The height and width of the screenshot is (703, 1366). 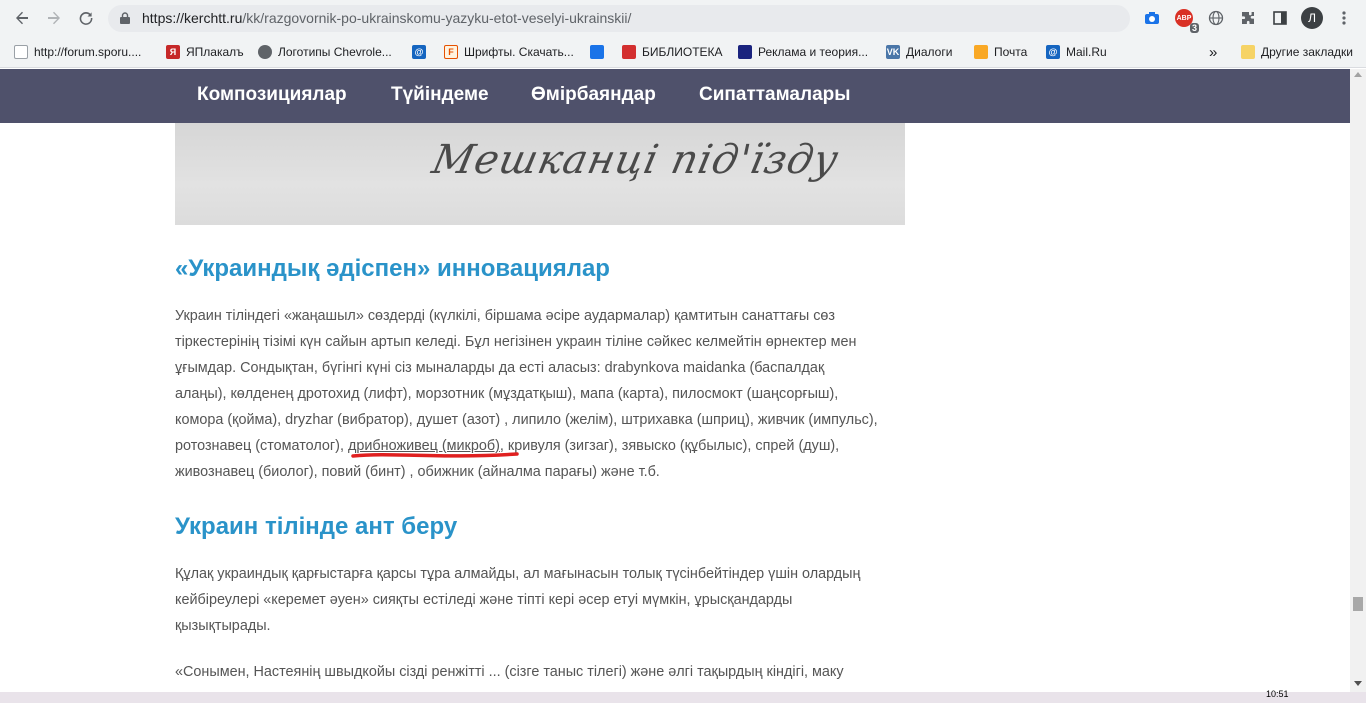 What do you see at coordinates (86, 18) in the screenshot?
I see `reload-icon` at bounding box center [86, 18].